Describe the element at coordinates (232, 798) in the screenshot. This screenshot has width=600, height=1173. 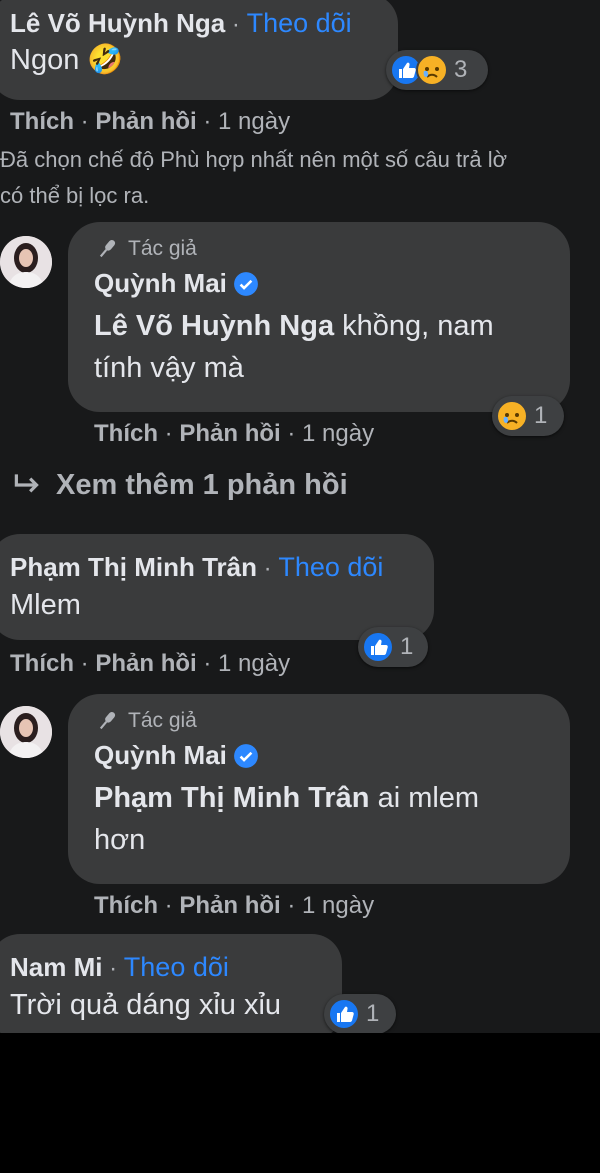
I see `mention-link: Phạm Thị Minh Trân` at that location.